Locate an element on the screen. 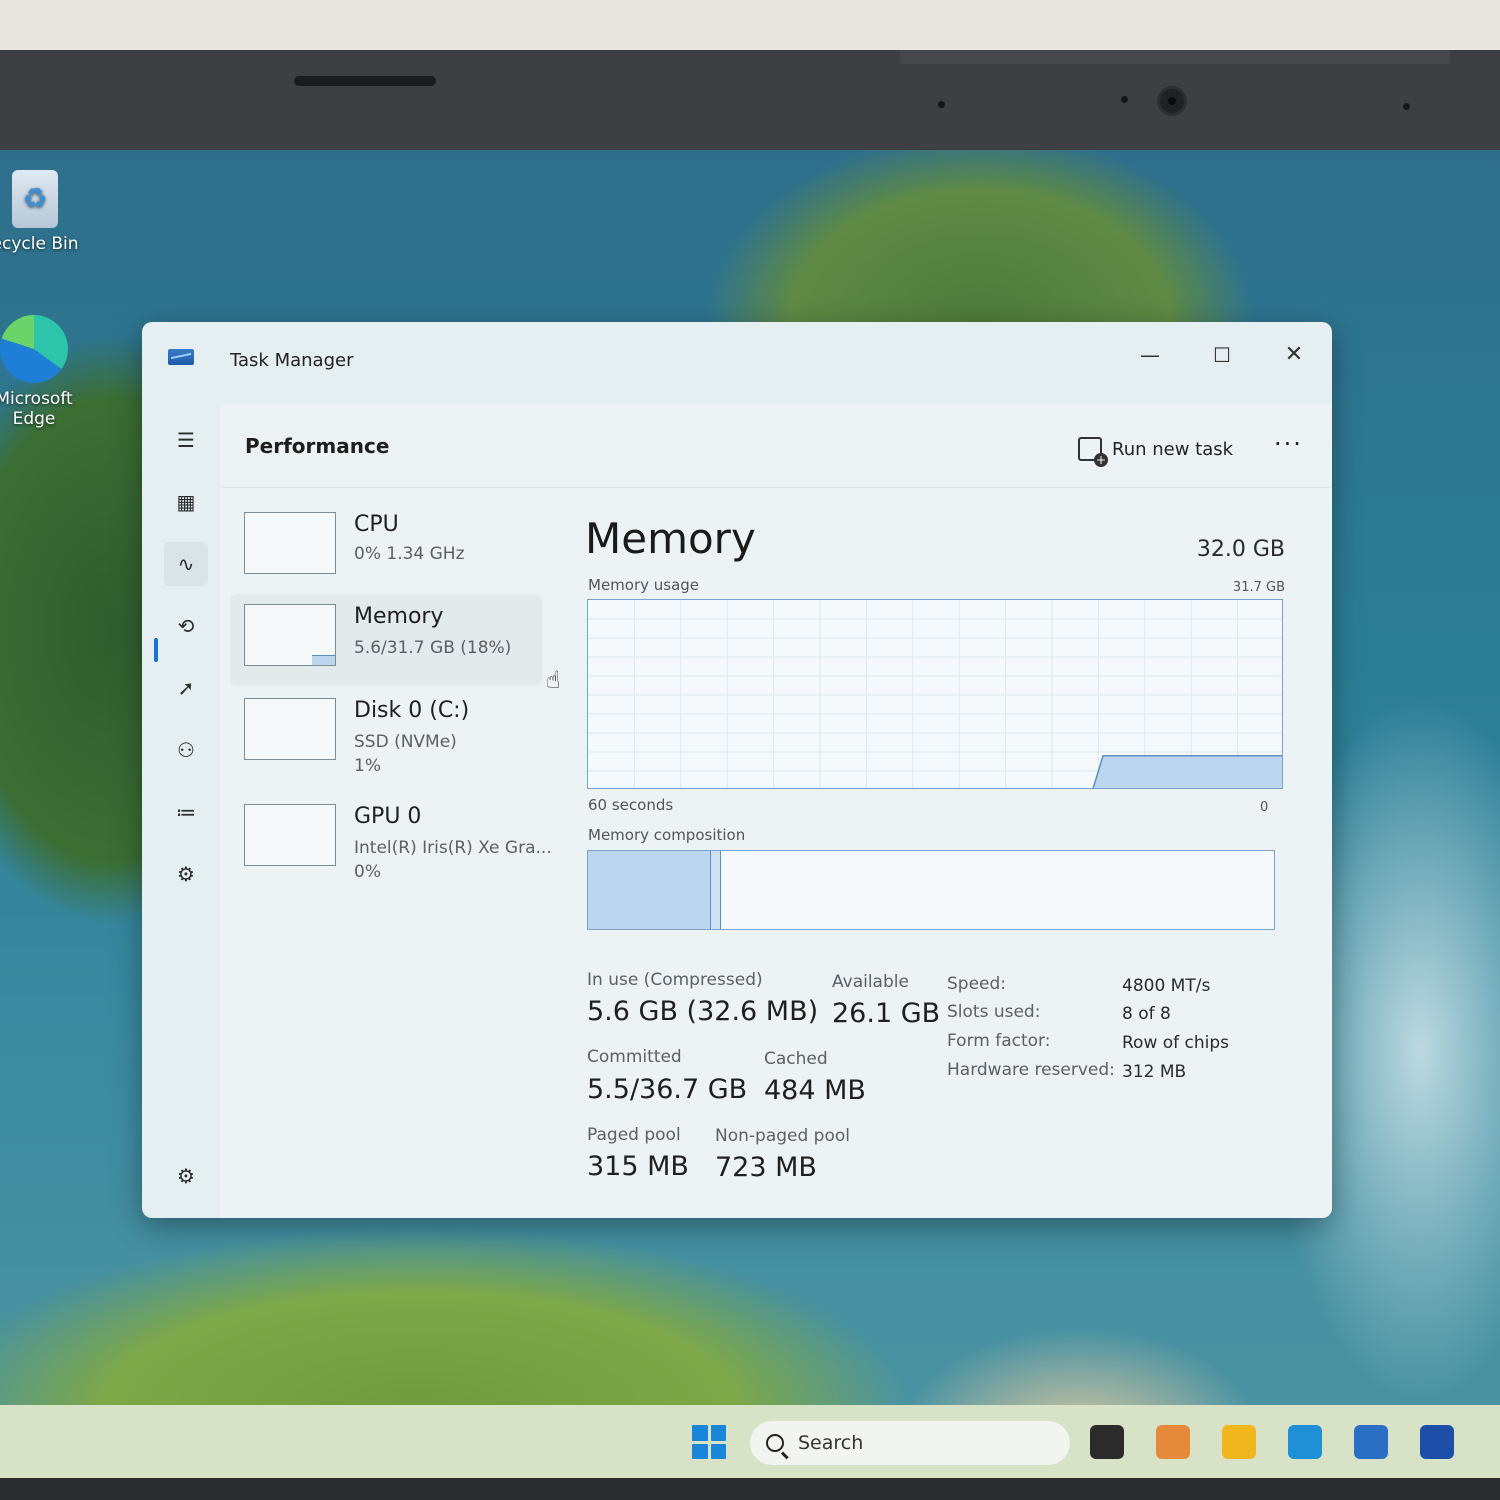 The image size is (1500, 1500). device-detail: 0% 1.34 GHz is located at coordinates (409, 554).